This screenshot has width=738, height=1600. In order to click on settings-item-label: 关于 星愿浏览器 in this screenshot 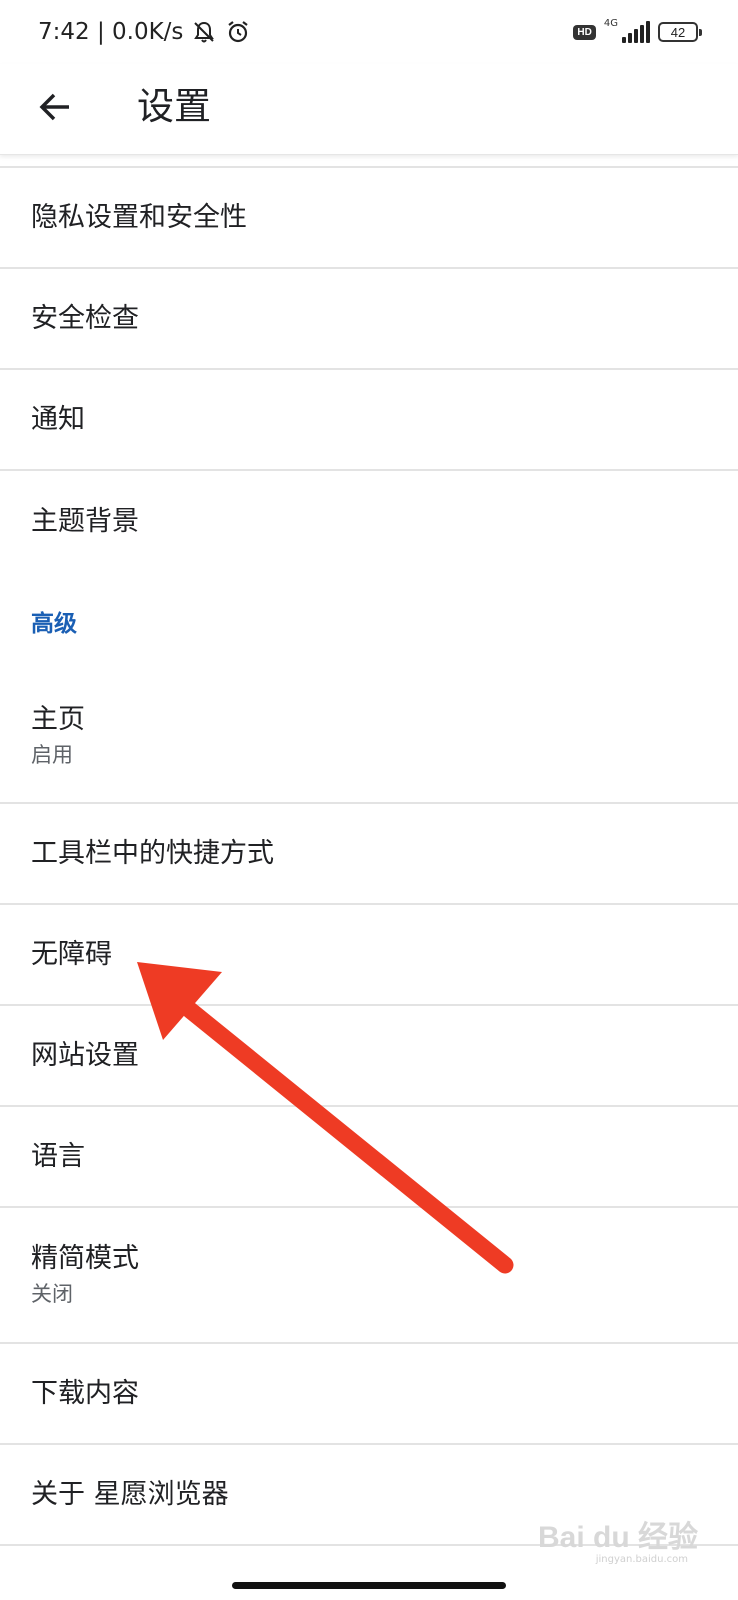, I will do `click(130, 1494)`.